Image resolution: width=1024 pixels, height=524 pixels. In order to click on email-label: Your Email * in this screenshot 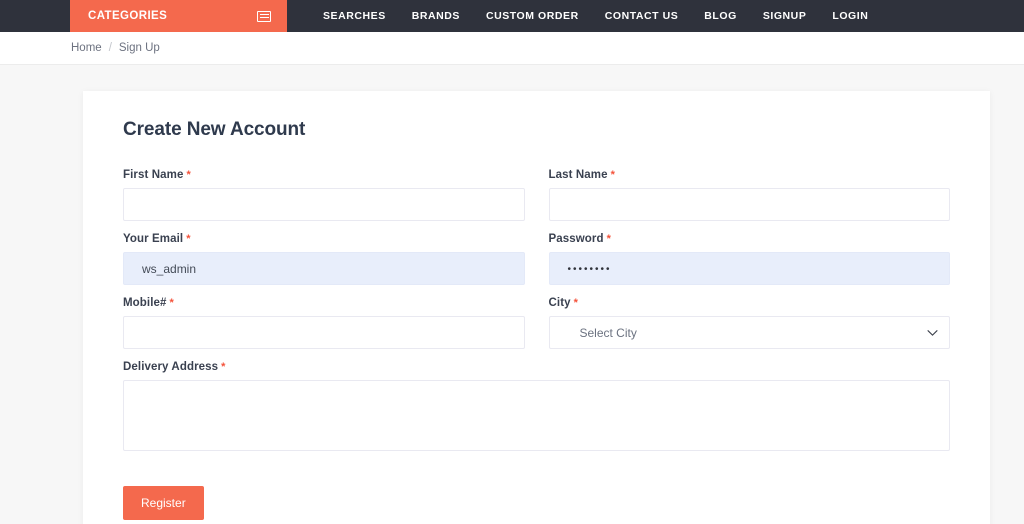, I will do `click(324, 239)`.